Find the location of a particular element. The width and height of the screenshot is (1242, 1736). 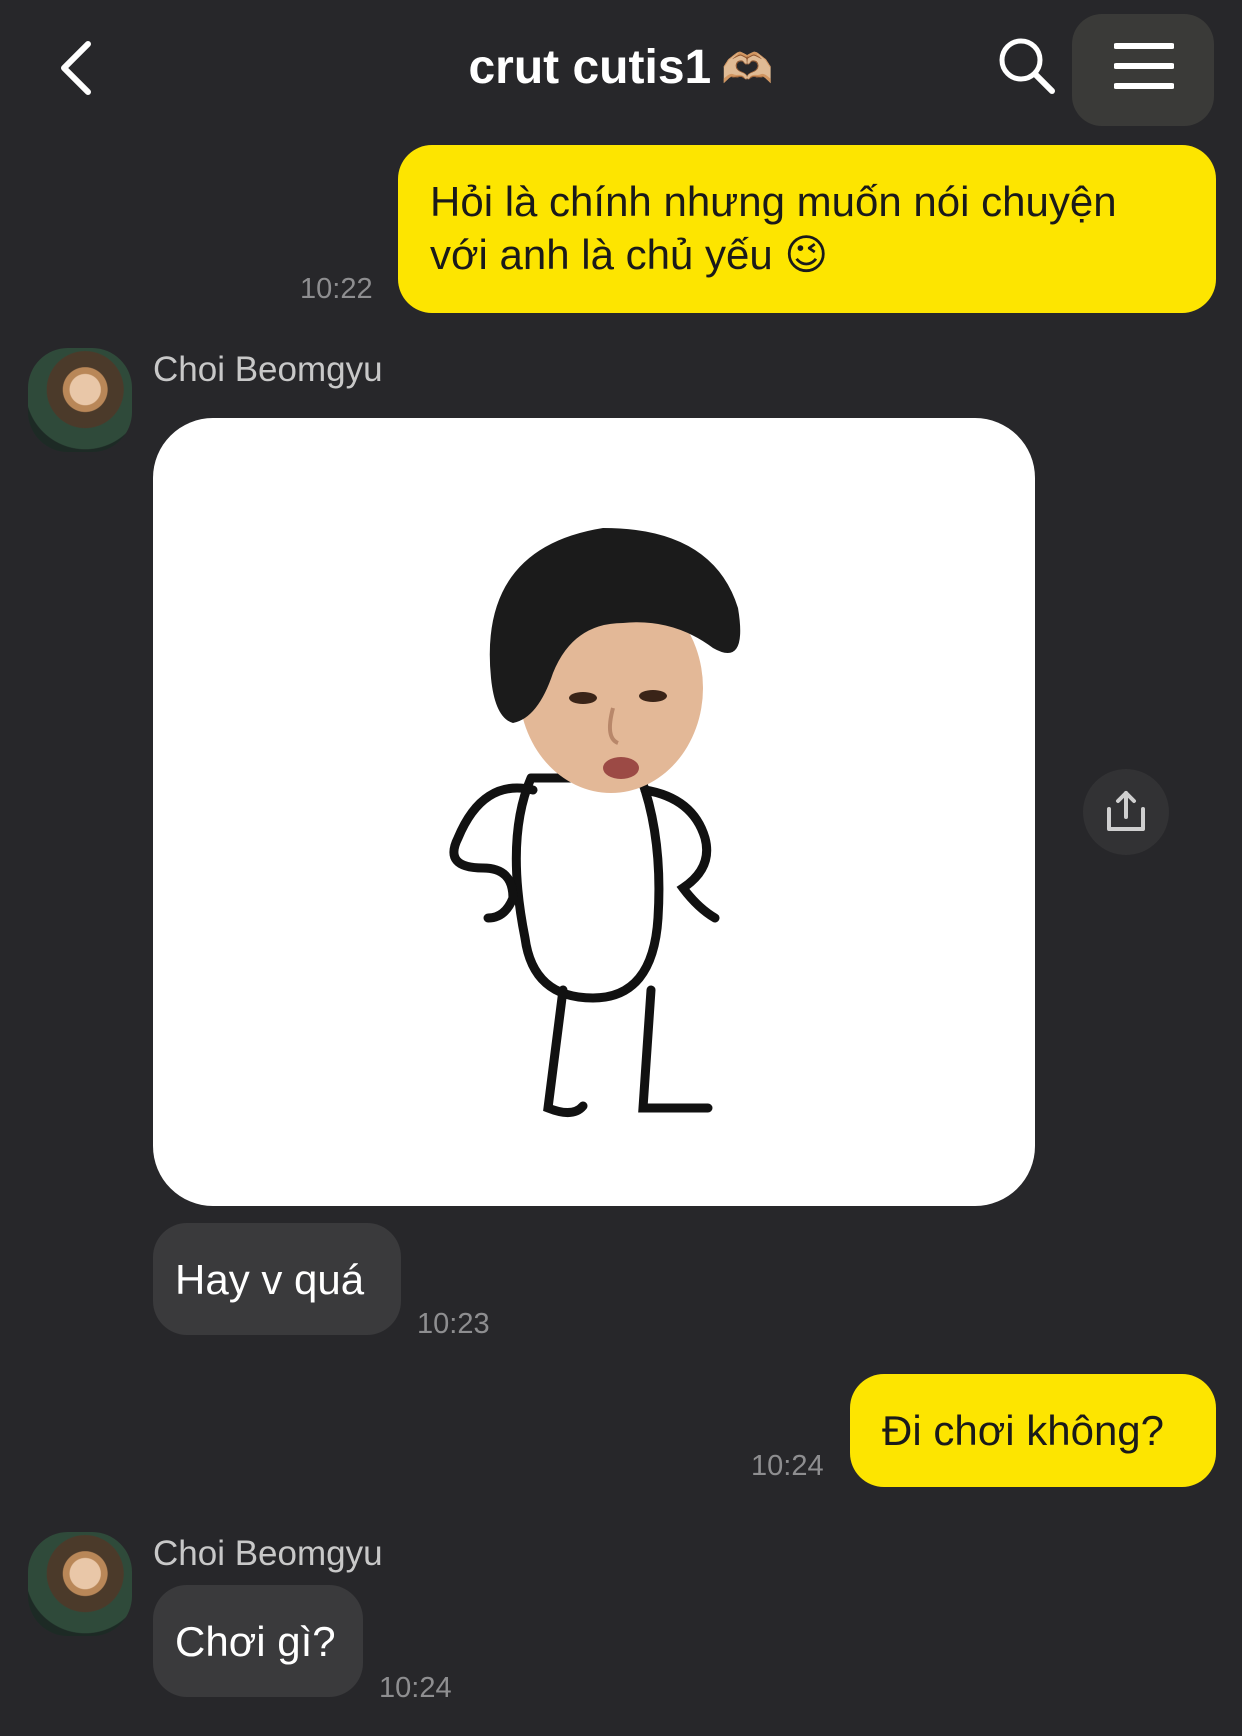

their-message-bubble: Chơi gì? is located at coordinates (258, 1641).